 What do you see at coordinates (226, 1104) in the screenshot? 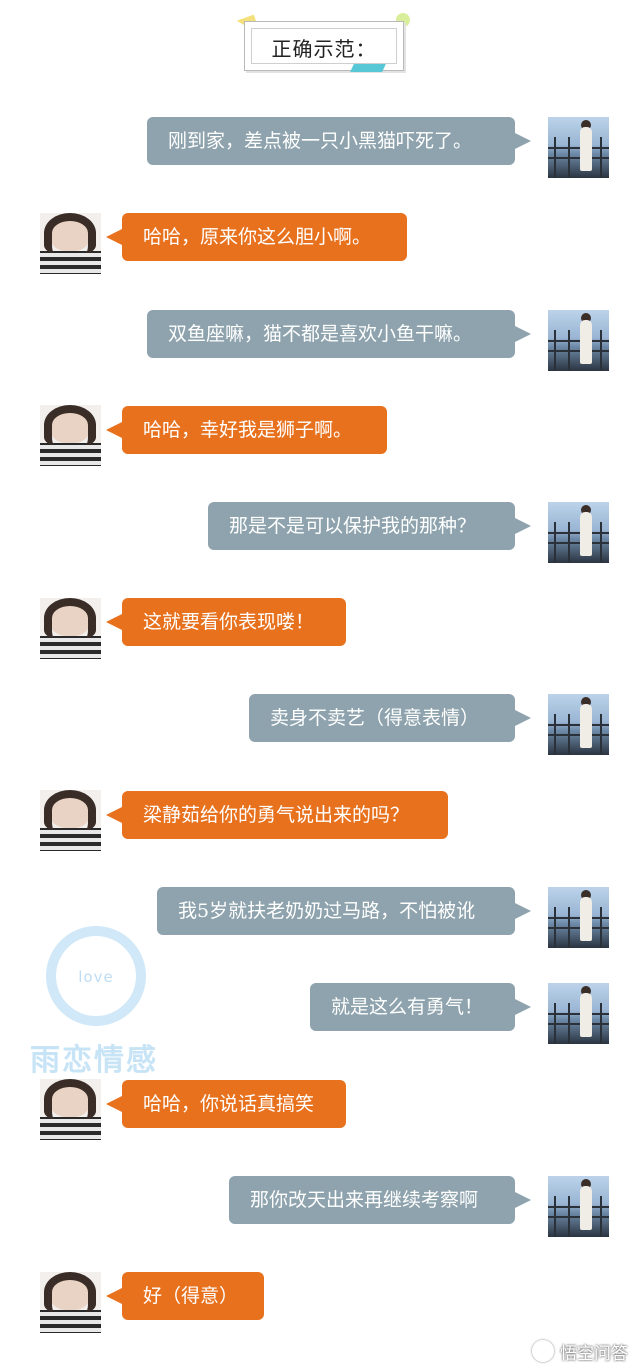
I see `message-bubble-received: 哈哈，你说话真搞笑` at bounding box center [226, 1104].